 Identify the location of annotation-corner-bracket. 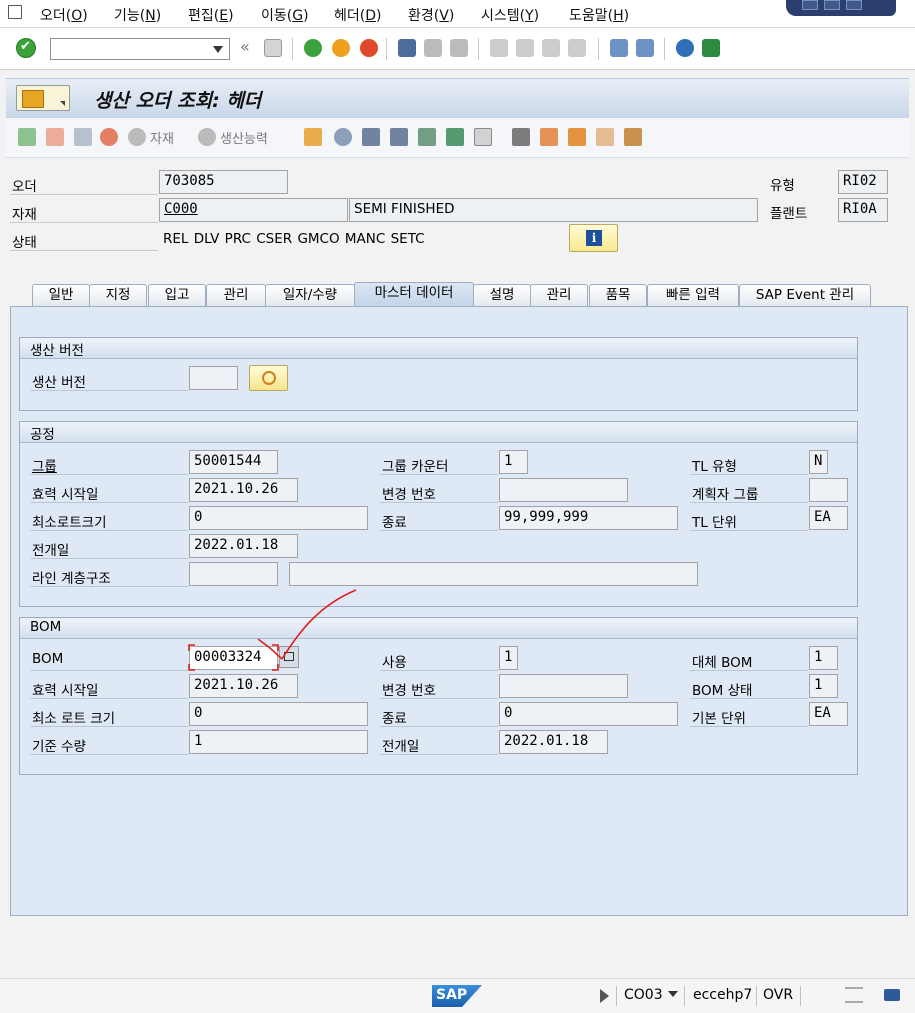
(233, 657).